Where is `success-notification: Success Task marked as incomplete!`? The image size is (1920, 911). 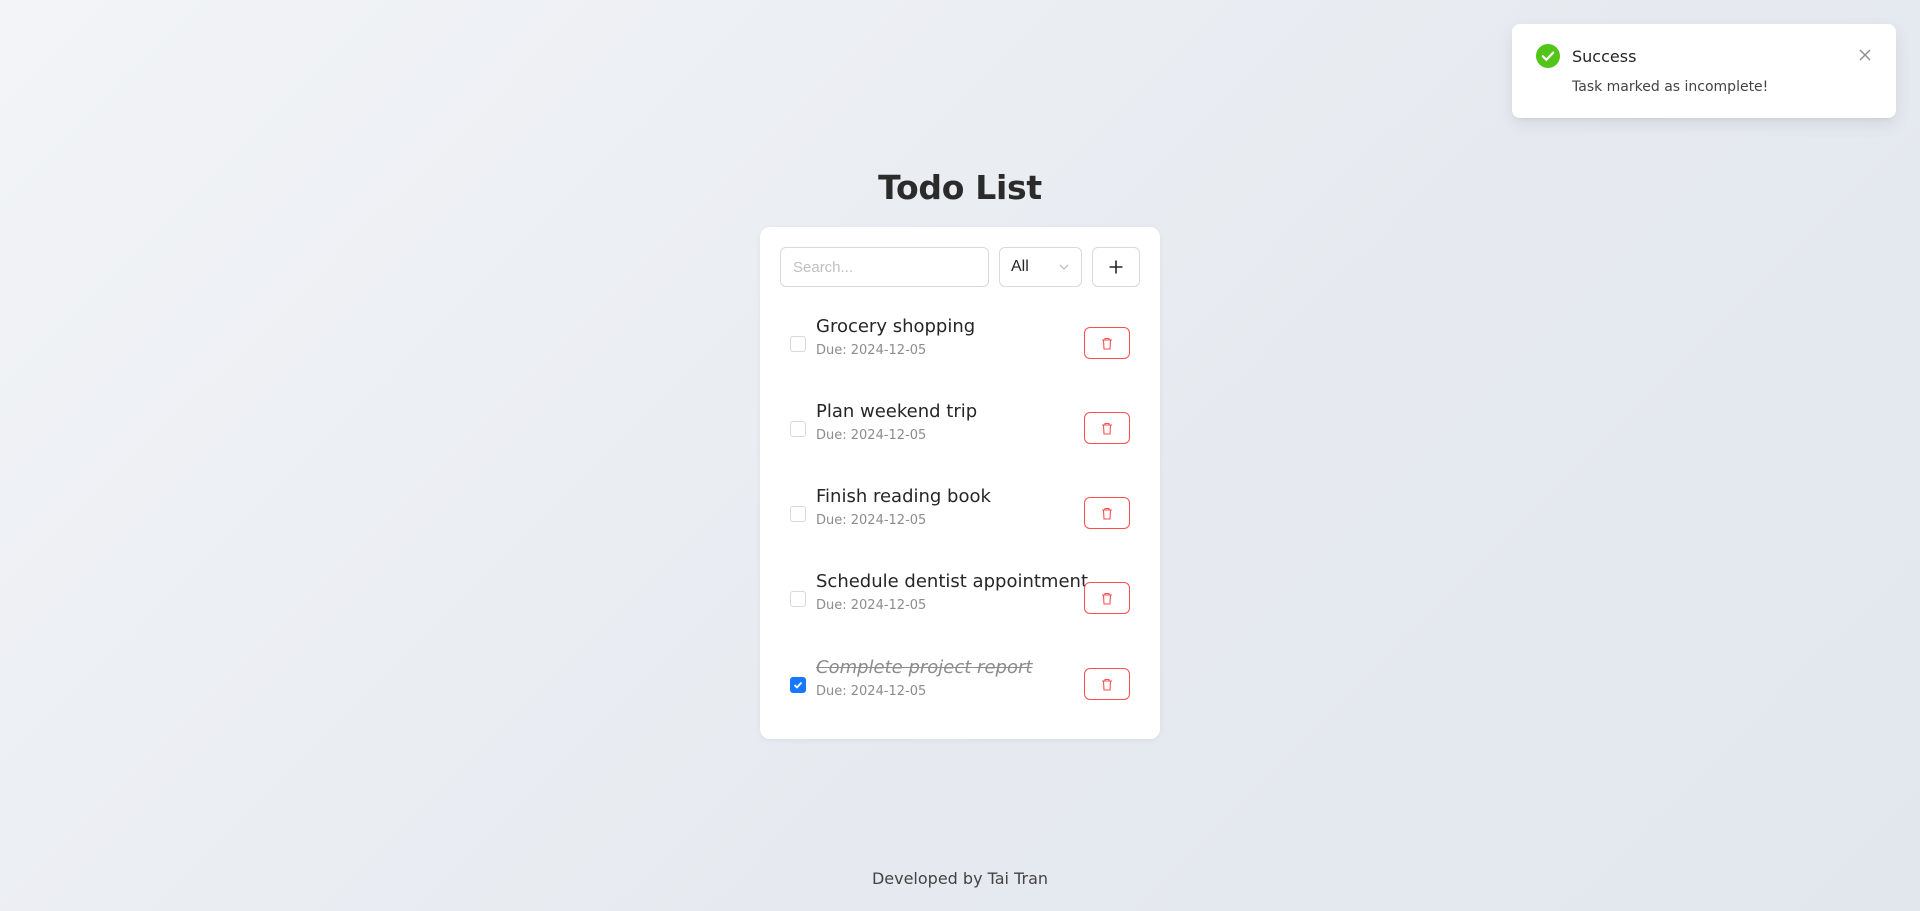
success-notification: Success Task marked as incomplete! is located at coordinates (1704, 71).